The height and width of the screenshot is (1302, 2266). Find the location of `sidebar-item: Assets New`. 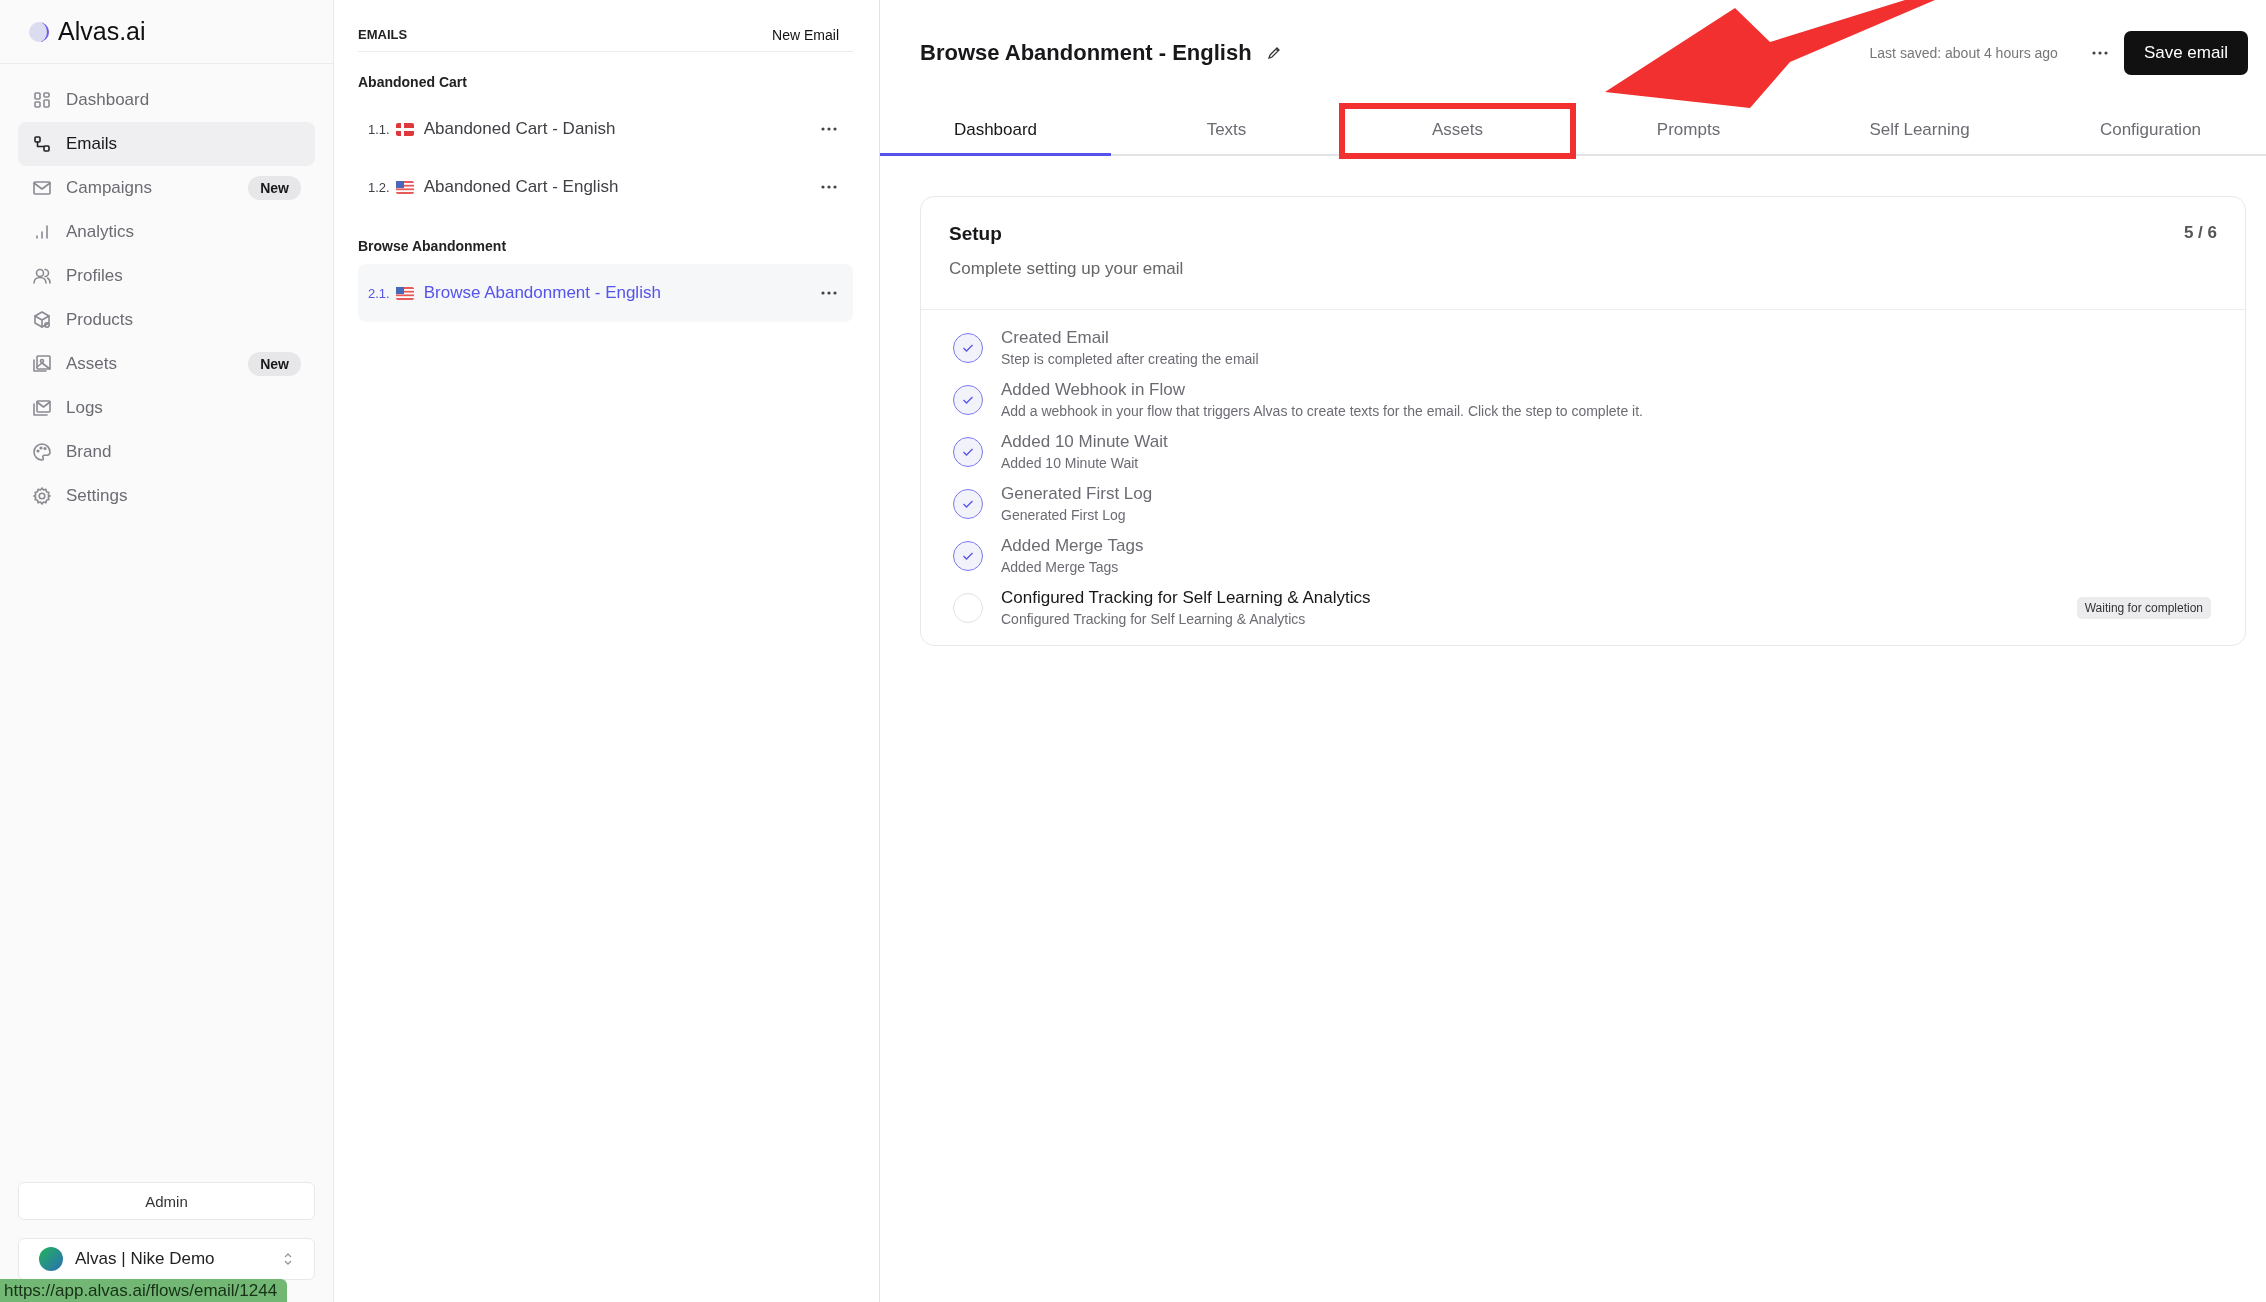

sidebar-item: Assets New is located at coordinates (166, 364).